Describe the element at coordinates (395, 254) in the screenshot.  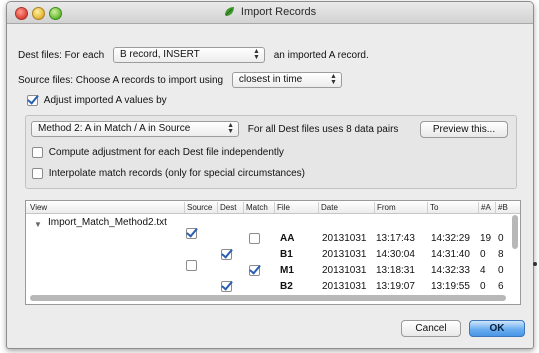
I see `from-time-cell: 14:30:04` at that location.